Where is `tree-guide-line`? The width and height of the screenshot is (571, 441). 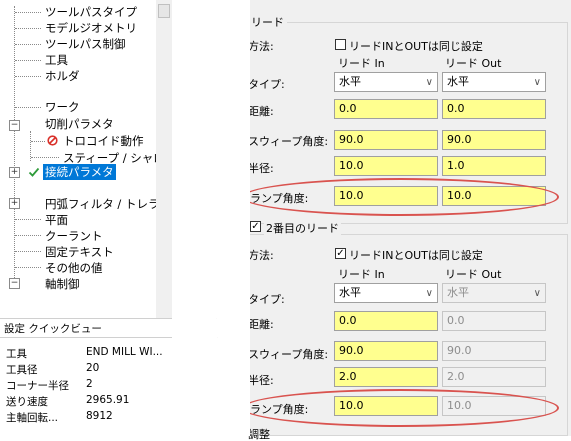 tree-guide-line is located at coordinates (14, 147).